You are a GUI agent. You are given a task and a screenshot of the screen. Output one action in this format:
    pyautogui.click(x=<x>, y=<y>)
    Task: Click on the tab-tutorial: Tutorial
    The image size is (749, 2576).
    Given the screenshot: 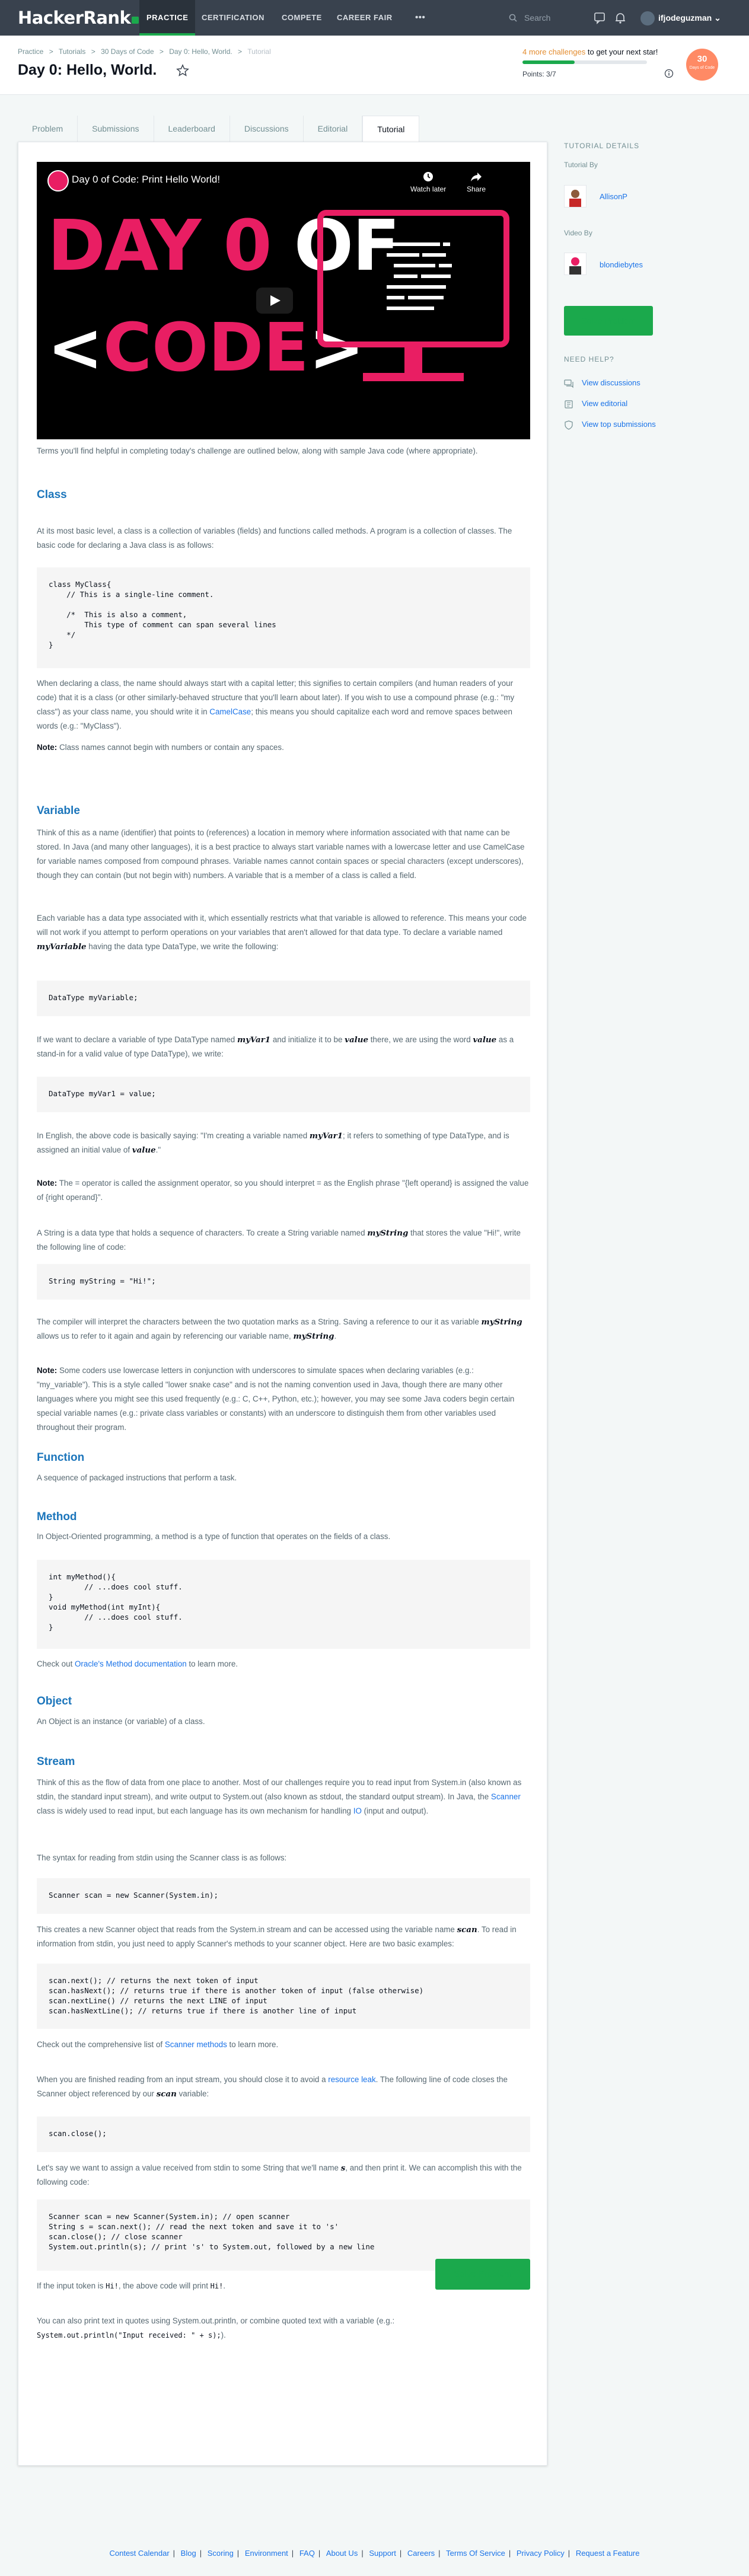 What is the action you would take?
    pyautogui.click(x=391, y=129)
    